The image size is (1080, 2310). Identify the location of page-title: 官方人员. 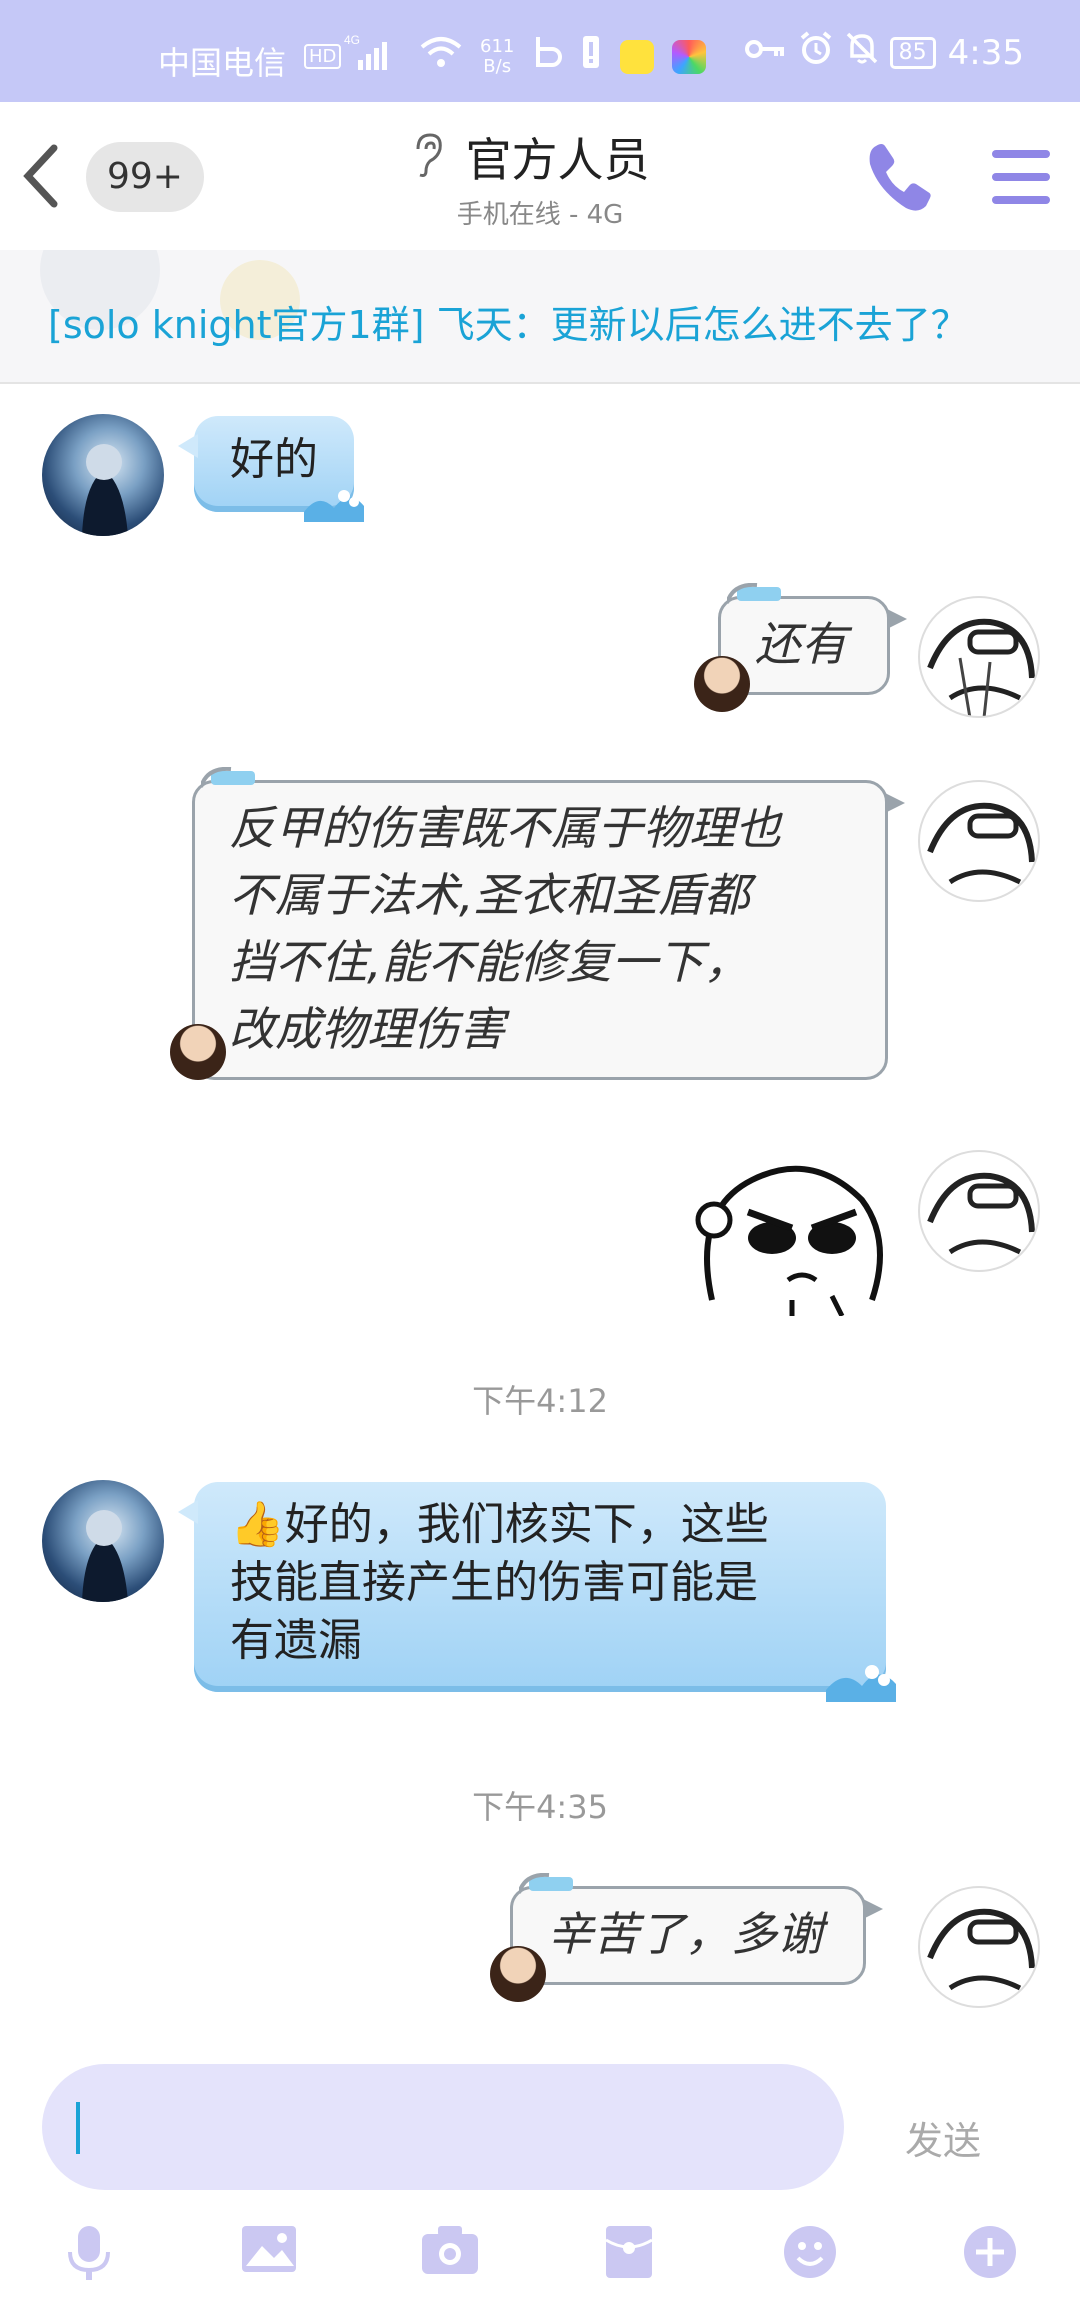
(557, 160).